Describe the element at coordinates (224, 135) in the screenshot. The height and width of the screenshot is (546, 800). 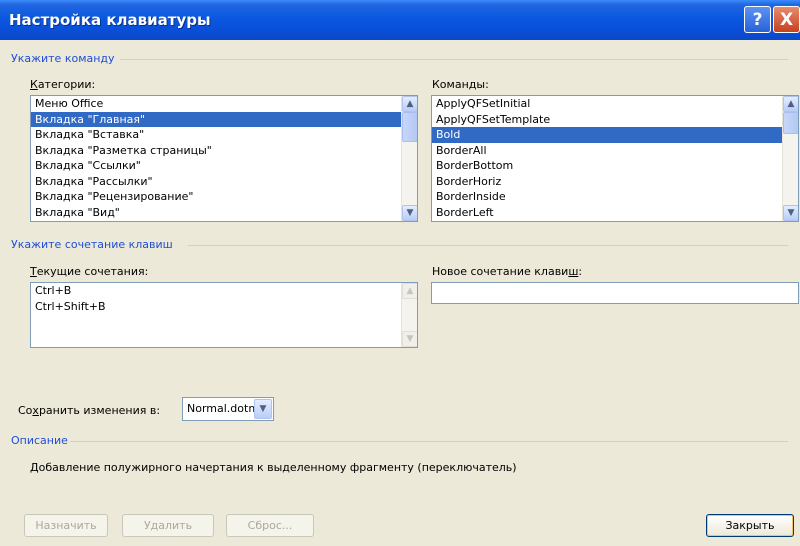
I see `list-item: Вкладка "Вставка"` at that location.